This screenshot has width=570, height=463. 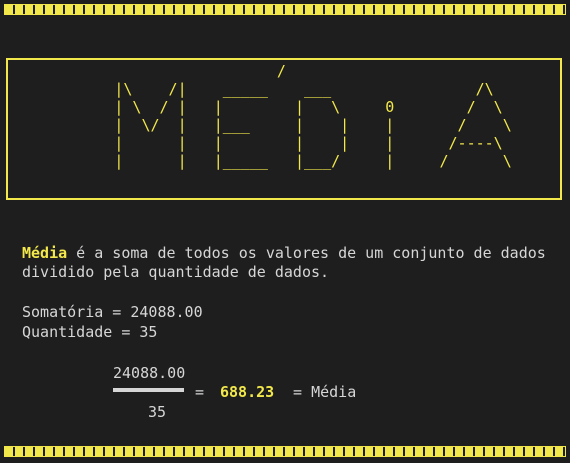 What do you see at coordinates (285, 451) in the screenshot?
I see `bottom-border-stripe` at bounding box center [285, 451].